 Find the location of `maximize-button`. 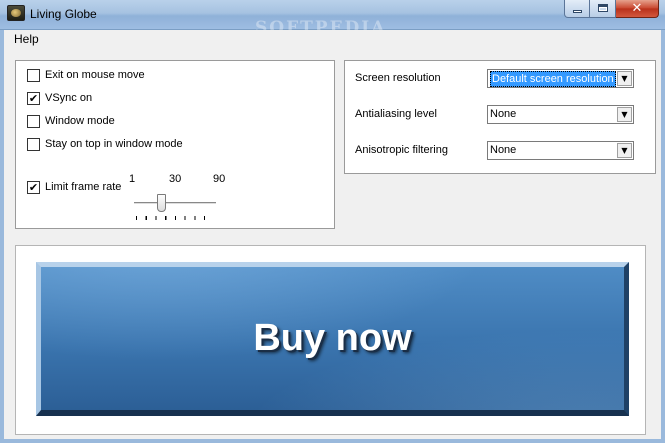

maximize-button is located at coordinates (603, 9).